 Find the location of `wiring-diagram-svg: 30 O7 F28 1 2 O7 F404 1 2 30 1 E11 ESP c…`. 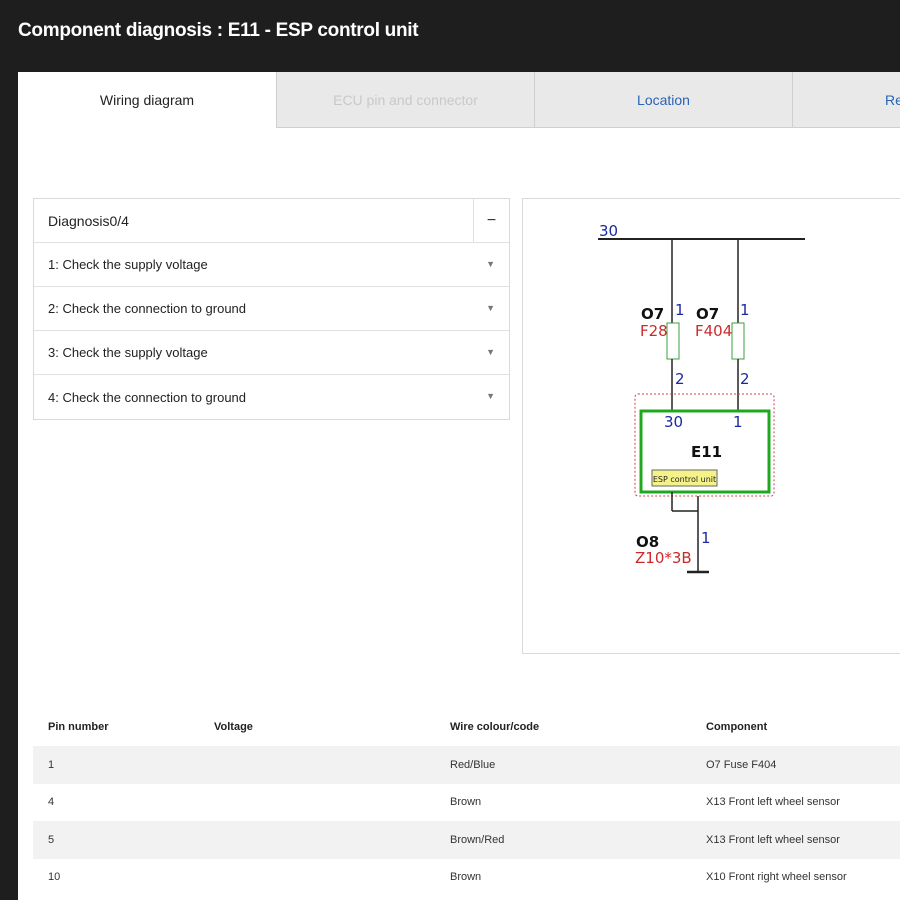

wiring-diagram-svg: 30 O7 F28 1 2 O7 F404 1 2 30 1 E11 ESP c… is located at coordinates (701, 398).